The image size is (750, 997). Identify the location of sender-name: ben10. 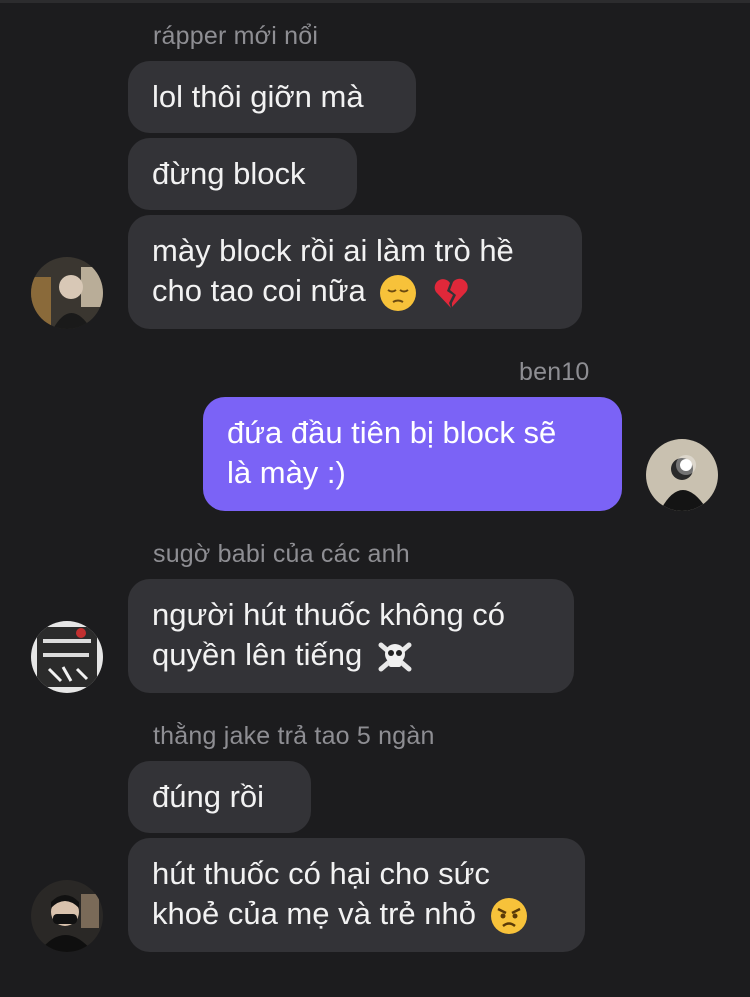
(554, 372).